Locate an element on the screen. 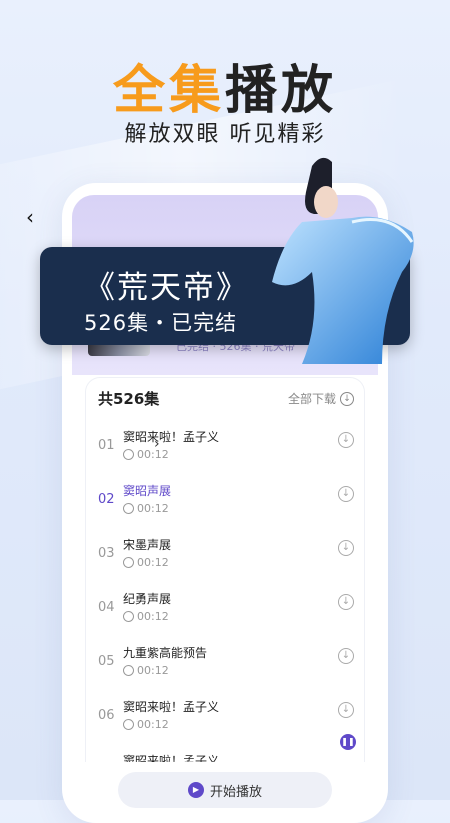  download-all-button: 全部下载 ↓ is located at coordinates (321, 398).